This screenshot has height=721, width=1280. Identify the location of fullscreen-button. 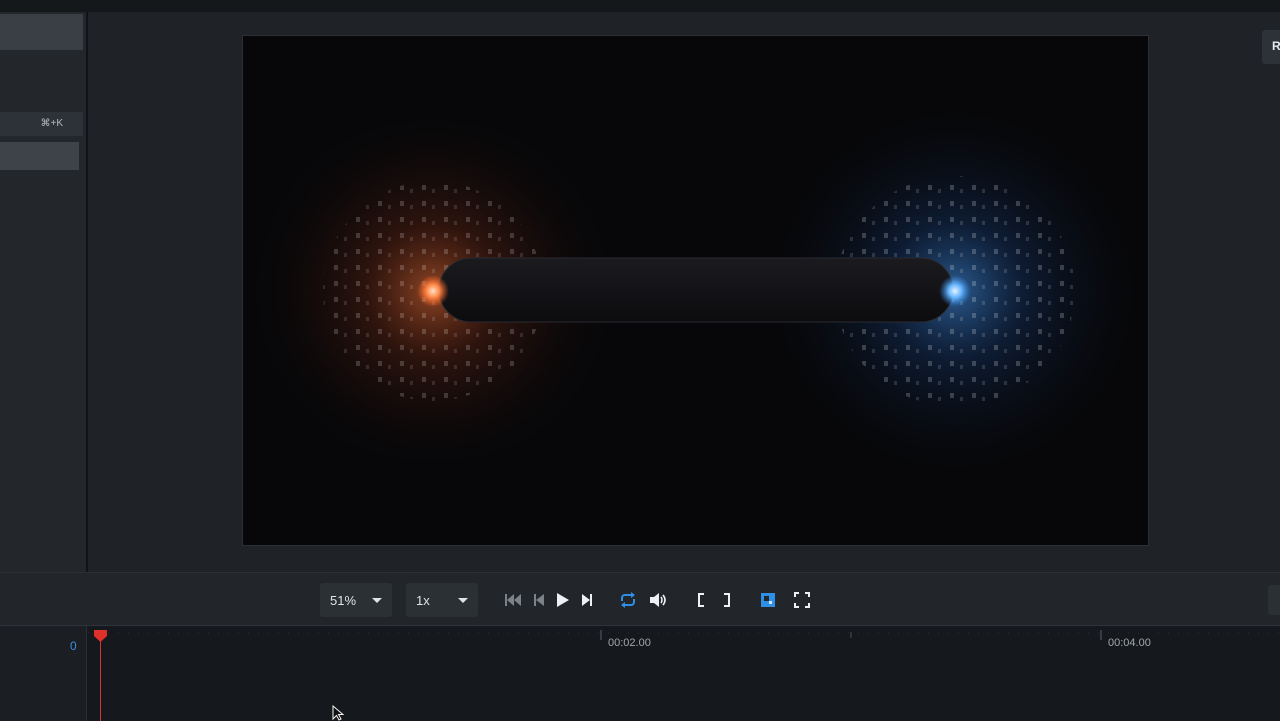
(802, 600).